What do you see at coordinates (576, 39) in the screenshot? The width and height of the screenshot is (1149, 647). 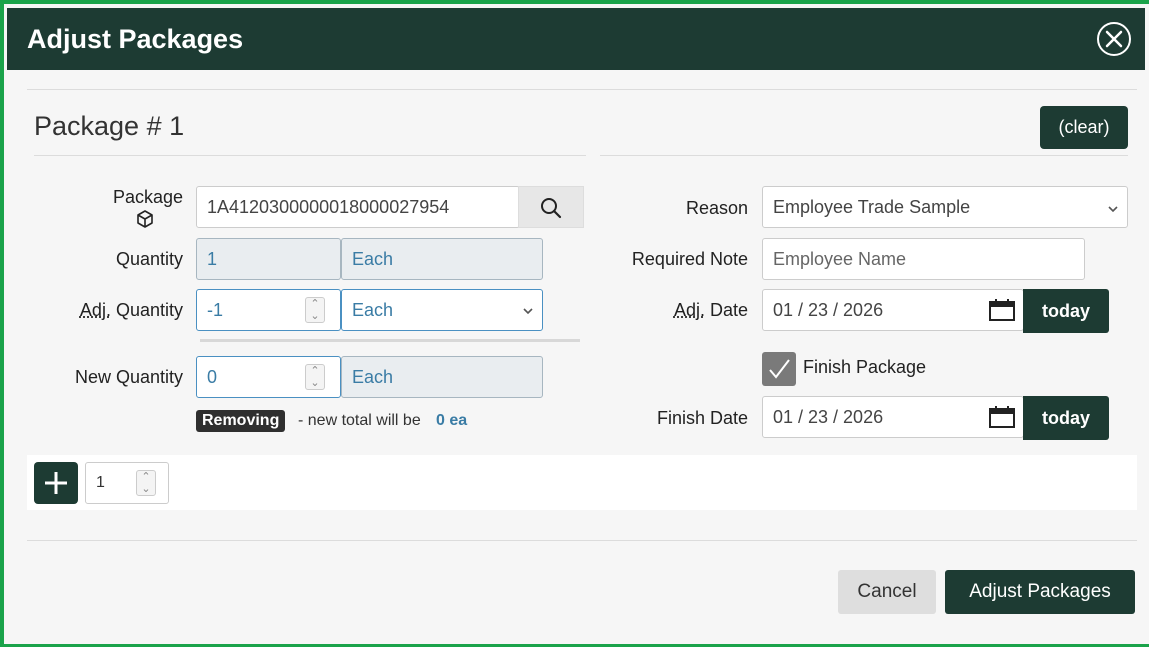 I see `dialog-titlebar: Adjust Packages` at bounding box center [576, 39].